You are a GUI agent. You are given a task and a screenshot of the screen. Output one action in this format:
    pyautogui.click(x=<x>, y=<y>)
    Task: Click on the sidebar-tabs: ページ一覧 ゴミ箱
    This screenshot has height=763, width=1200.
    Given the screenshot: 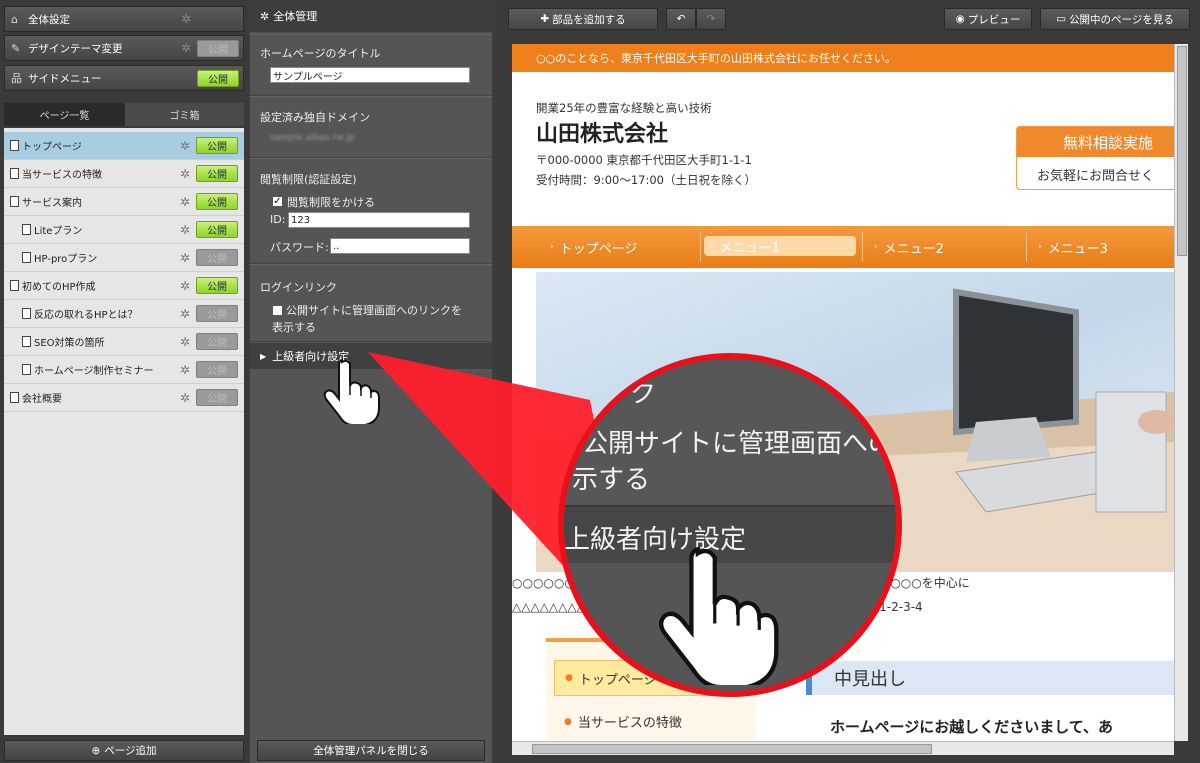 What is the action you would take?
    pyautogui.click(x=124, y=114)
    